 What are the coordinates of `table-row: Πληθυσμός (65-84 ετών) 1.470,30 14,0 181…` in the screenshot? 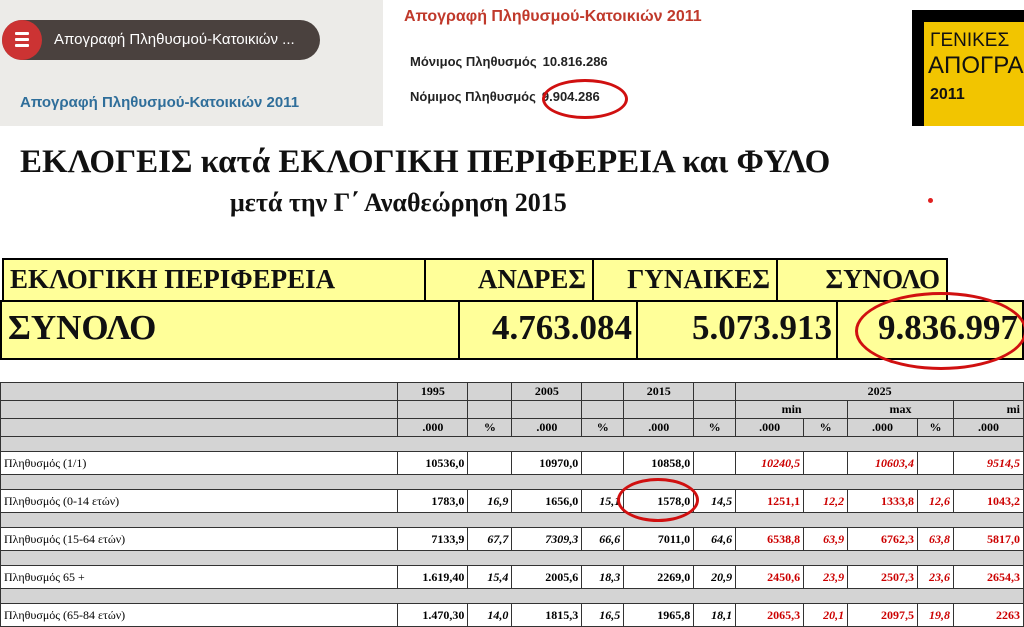 It's located at (512, 615).